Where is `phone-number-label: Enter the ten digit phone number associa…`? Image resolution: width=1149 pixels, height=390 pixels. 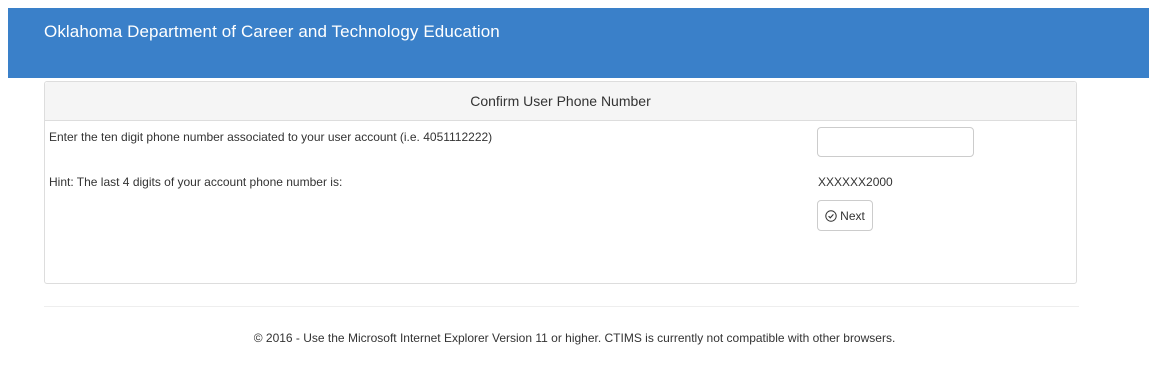
phone-number-label: Enter the ten digit phone number associa… is located at coordinates (271, 137).